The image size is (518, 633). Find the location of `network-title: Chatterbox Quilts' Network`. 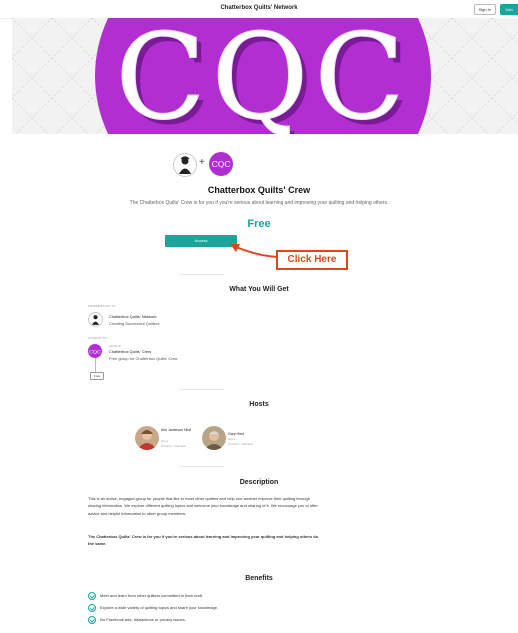

network-title: Chatterbox Quilts' Network is located at coordinates (259, 8).